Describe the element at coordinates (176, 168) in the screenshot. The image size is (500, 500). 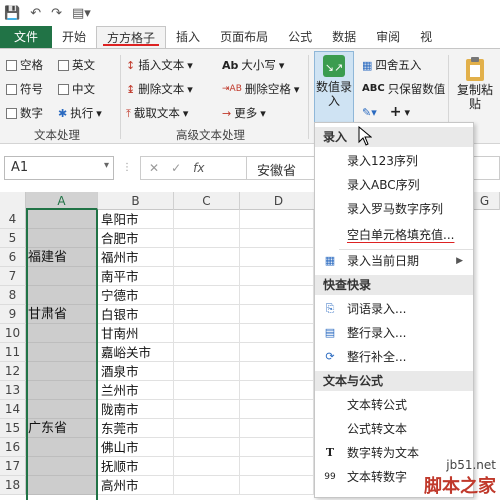
I see `confirm-icon: ✓` at that location.